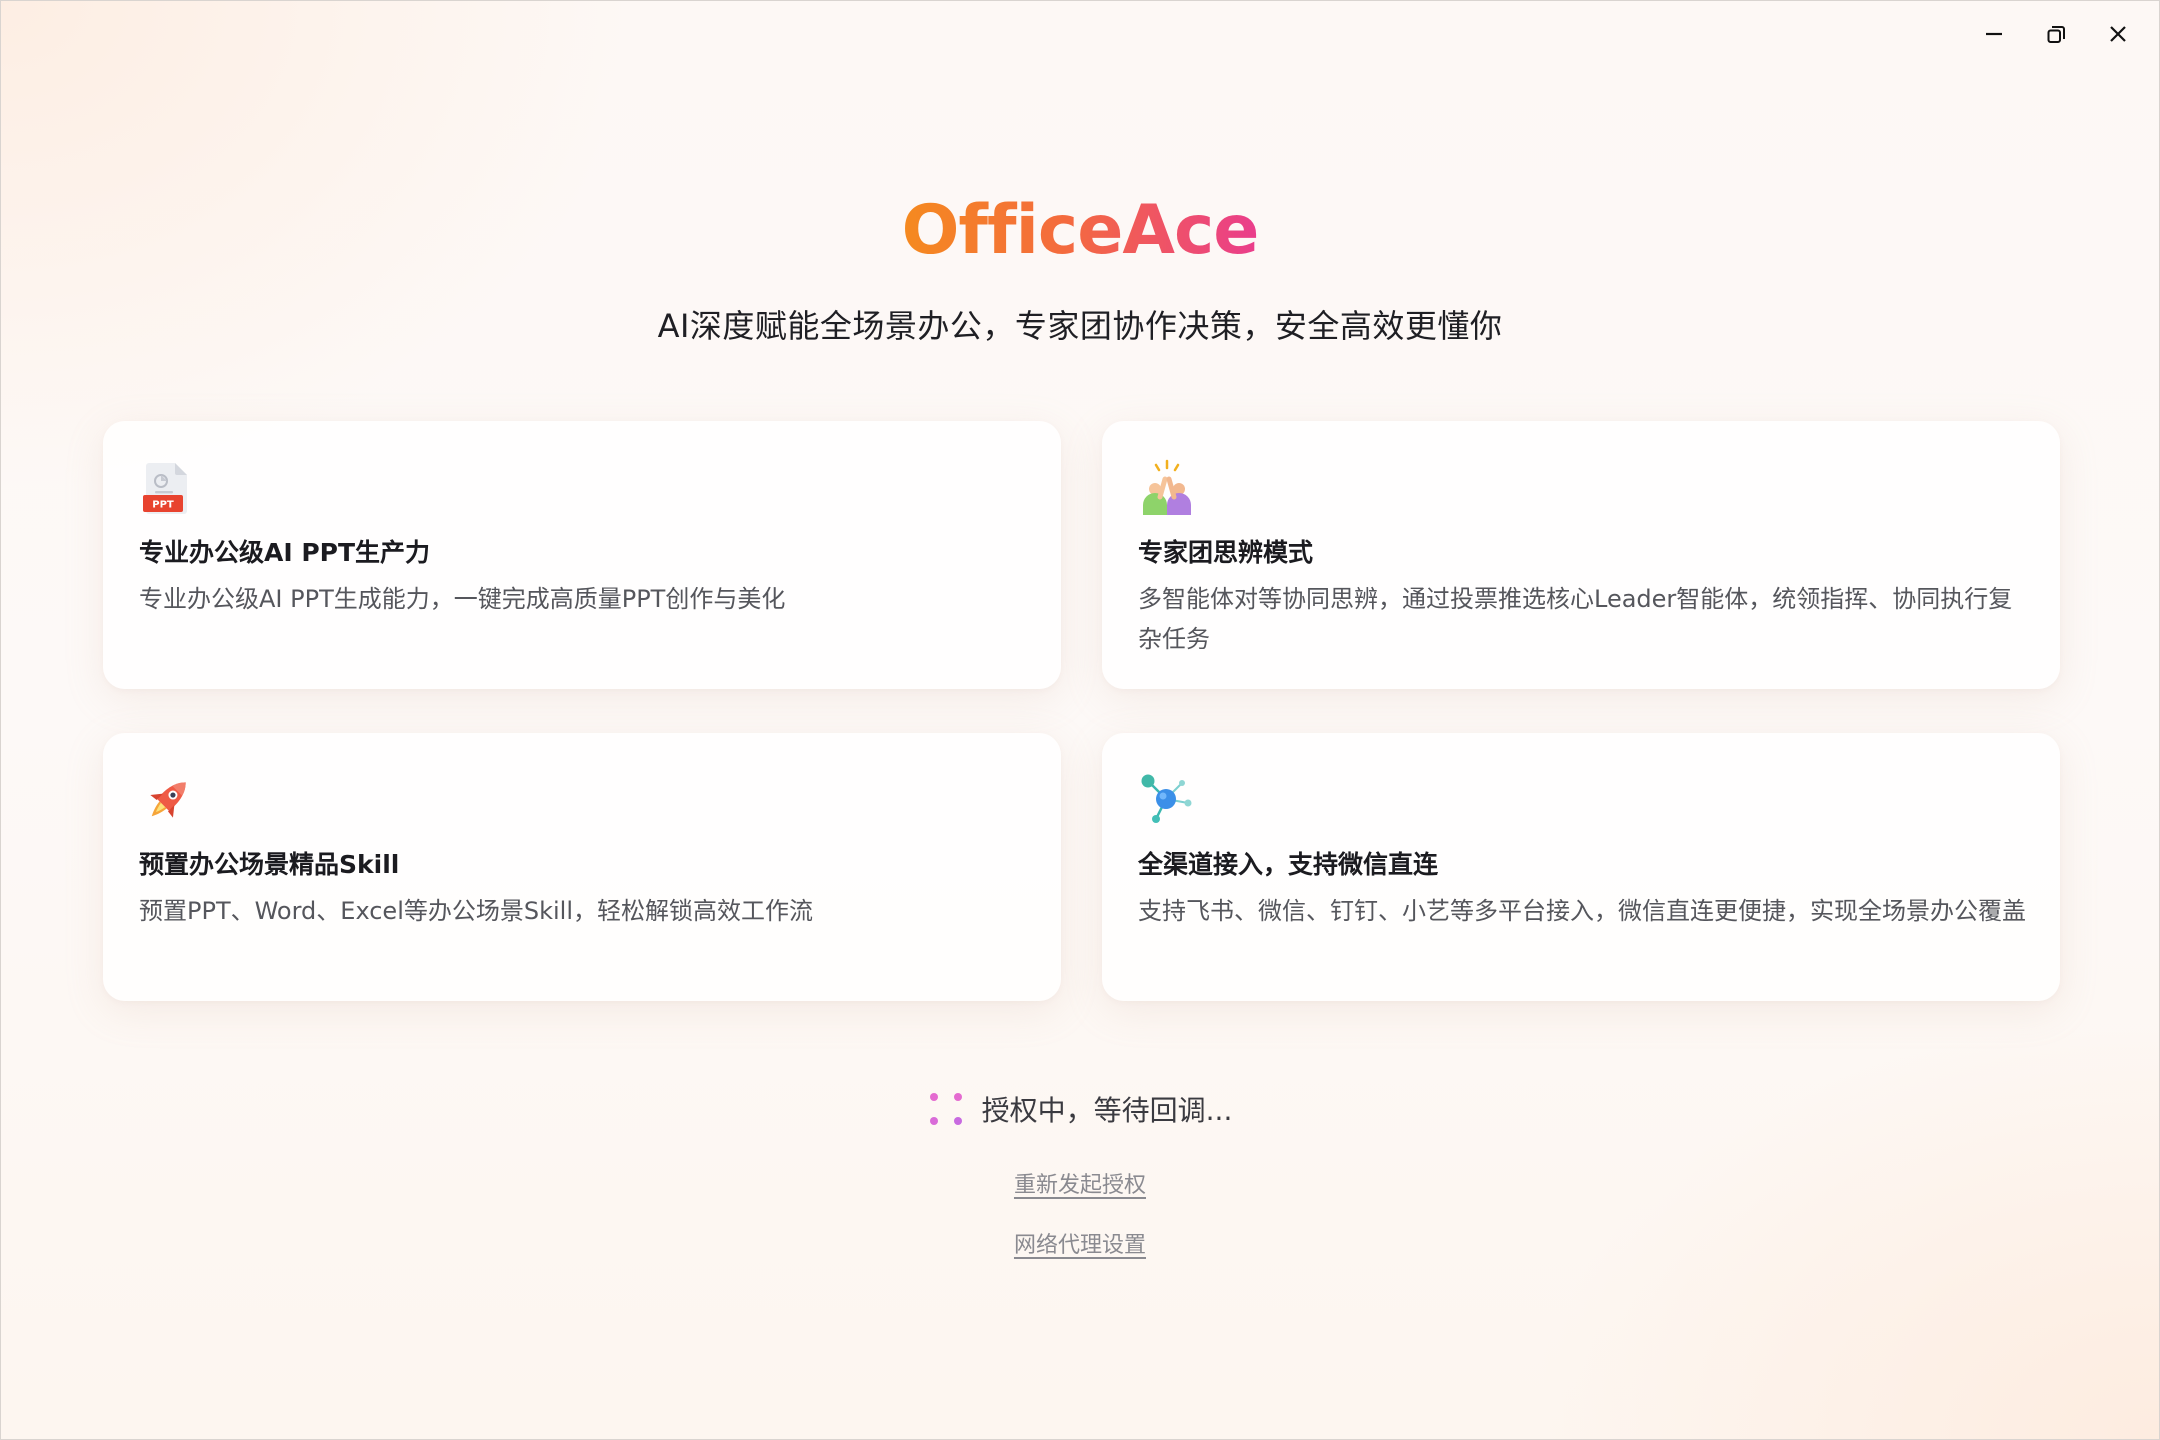 The image size is (2160, 1440). I want to click on proxy-settings-link-row: 网络代理设置, so click(1080, 1243).